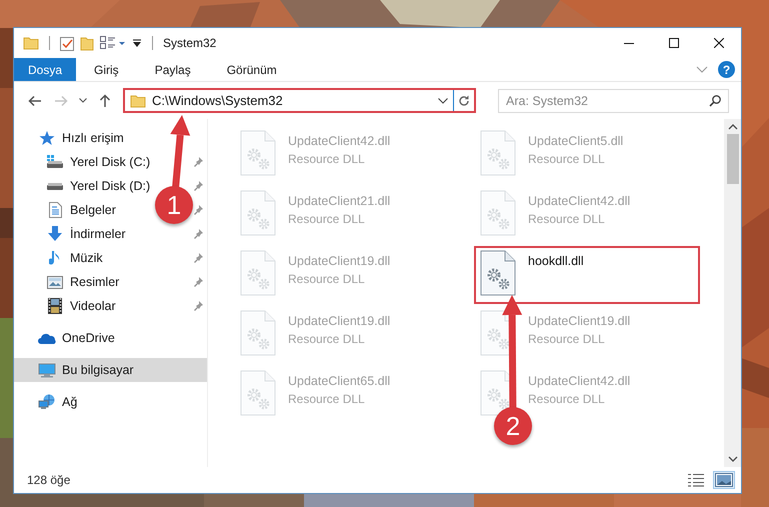 The image size is (769, 507). Describe the element at coordinates (65, 210) in the screenshot. I see `nav-item: Belgeler` at that location.